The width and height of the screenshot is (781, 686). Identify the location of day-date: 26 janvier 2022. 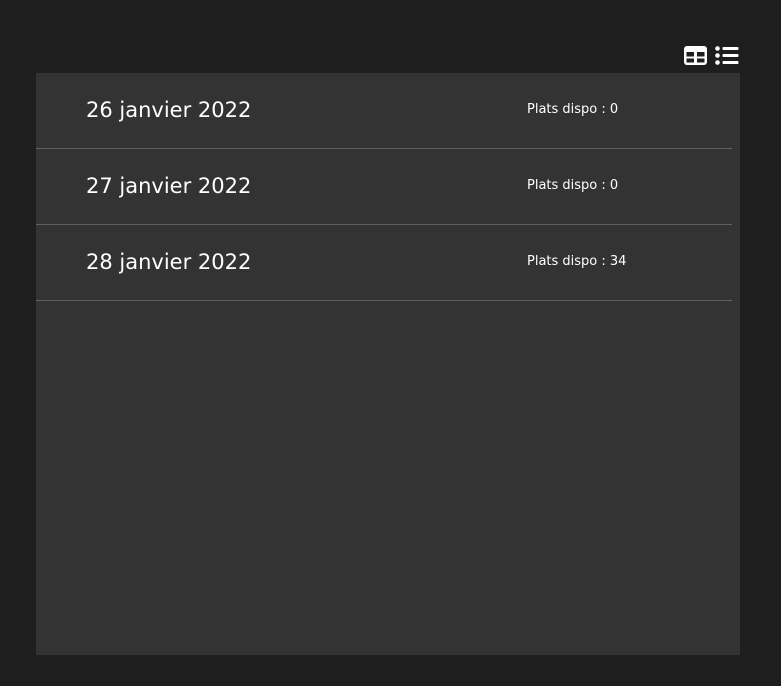
(169, 110).